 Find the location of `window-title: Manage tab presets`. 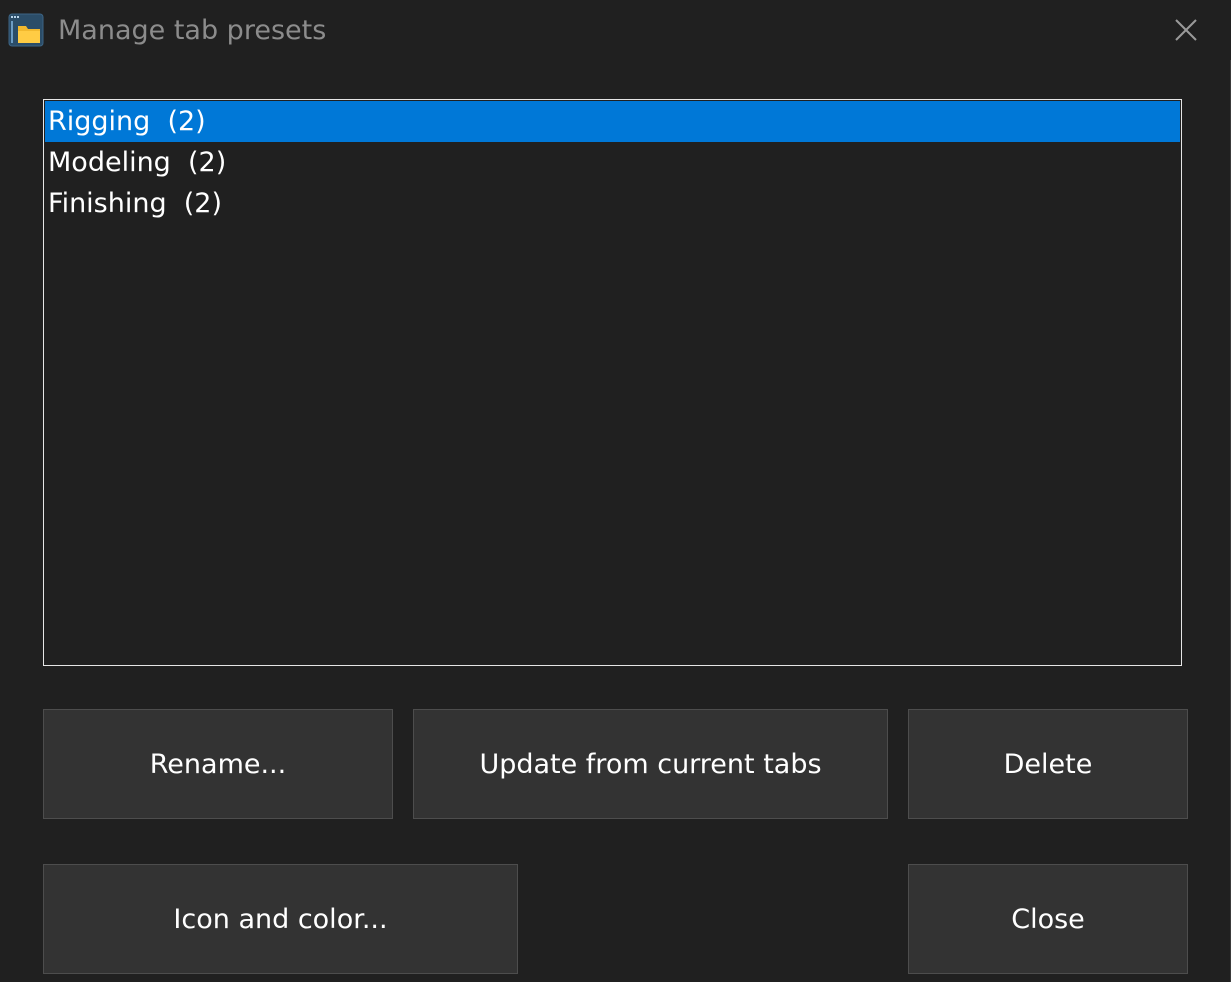

window-title: Manage tab presets is located at coordinates (192, 30).